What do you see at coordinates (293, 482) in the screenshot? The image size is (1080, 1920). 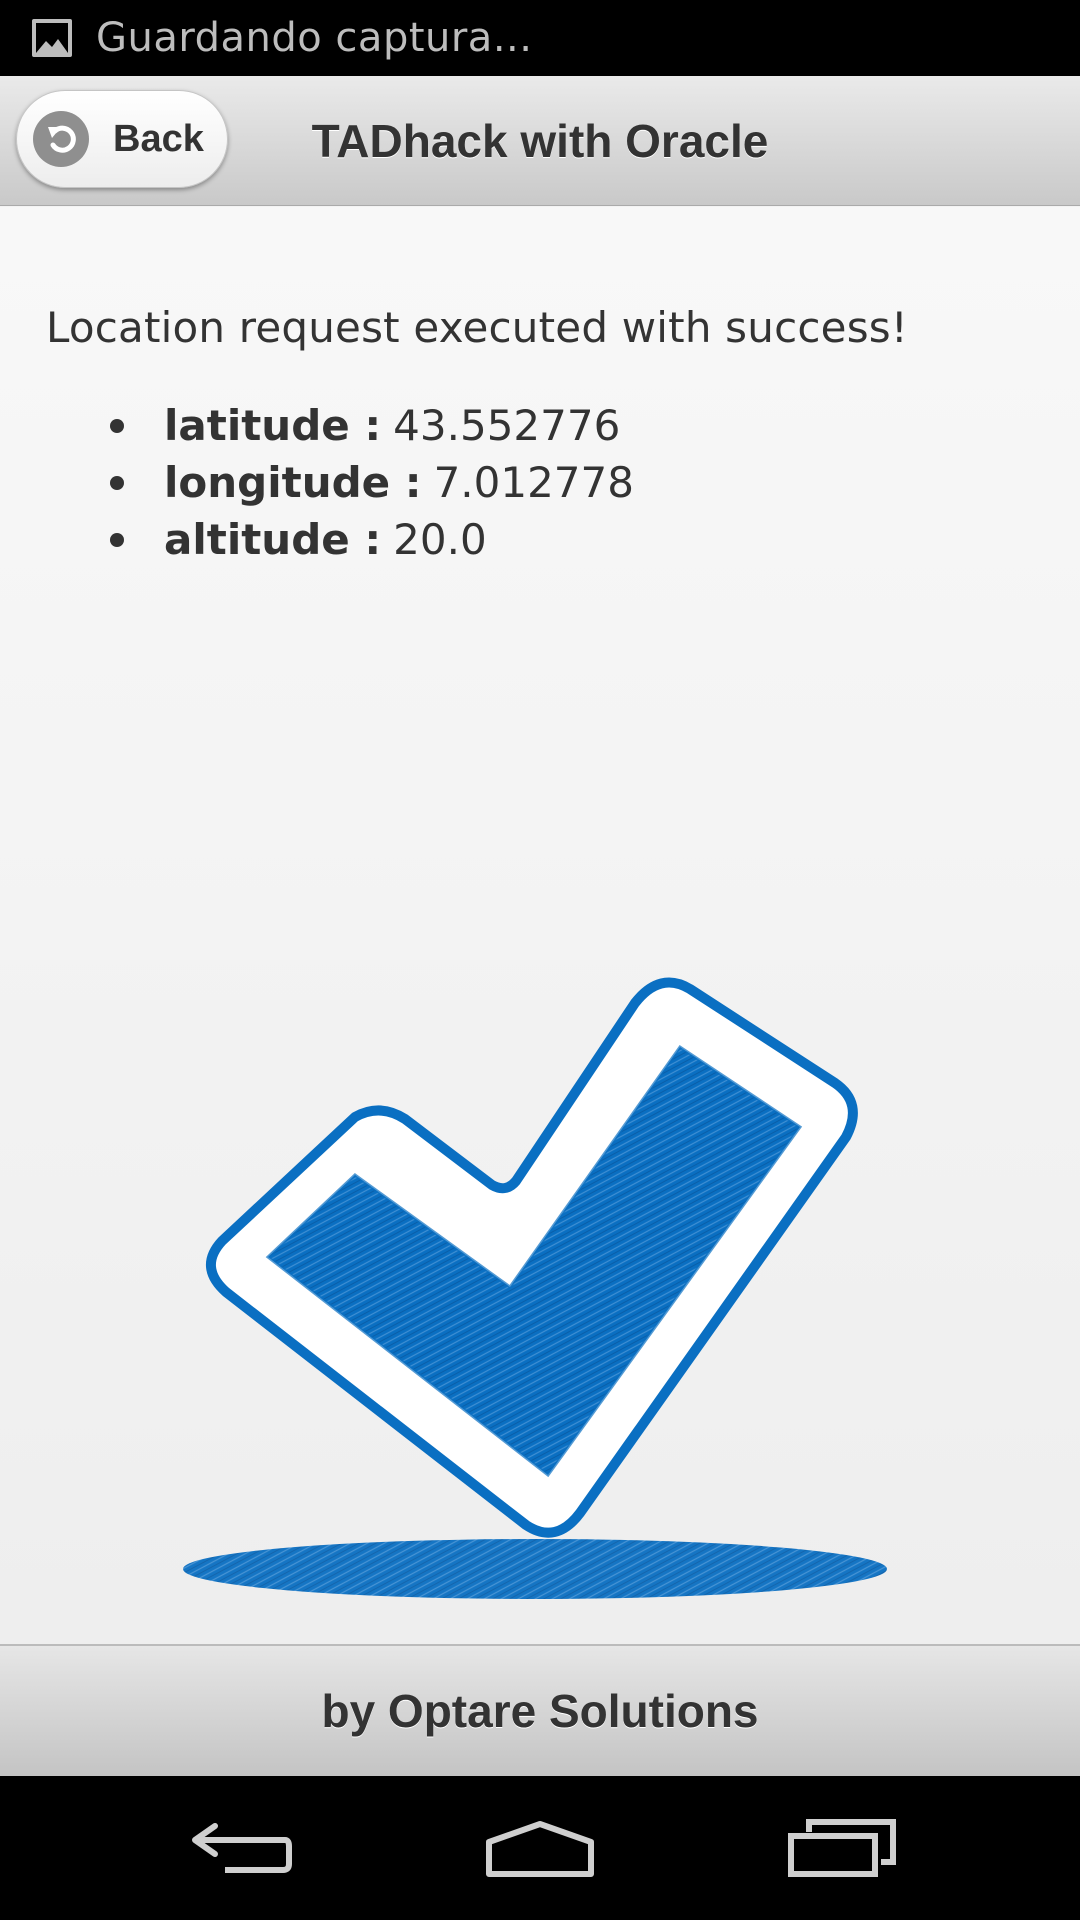 I see `longitude-label: longitude :` at bounding box center [293, 482].